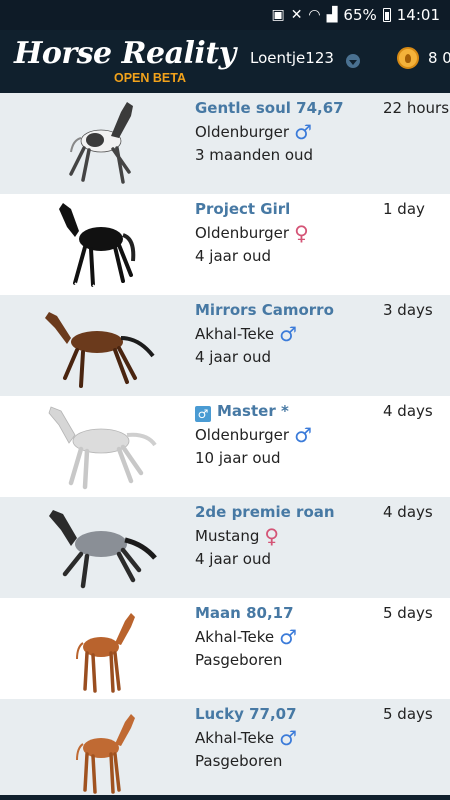 This screenshot has width=450, height=800. Describe the element at coordinates (264, 310) in the screenshot. I see `horse-name: Mirrors Camorro` at that location.